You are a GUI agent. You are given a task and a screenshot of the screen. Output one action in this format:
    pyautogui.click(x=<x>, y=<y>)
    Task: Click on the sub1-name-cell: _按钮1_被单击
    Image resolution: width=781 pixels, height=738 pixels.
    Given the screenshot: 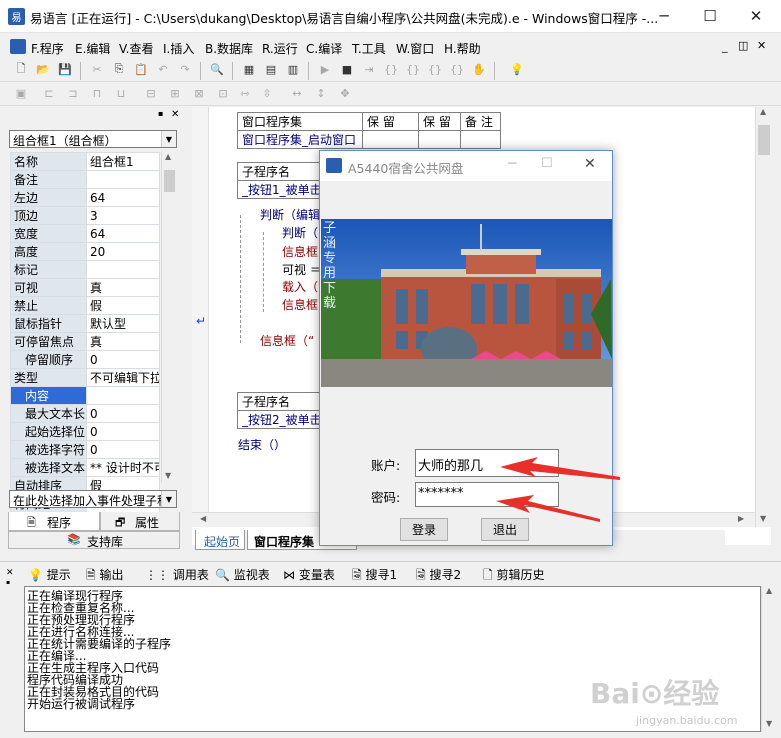 What is the action you would take?
    pyautogui.click(x=282, y=189)
    